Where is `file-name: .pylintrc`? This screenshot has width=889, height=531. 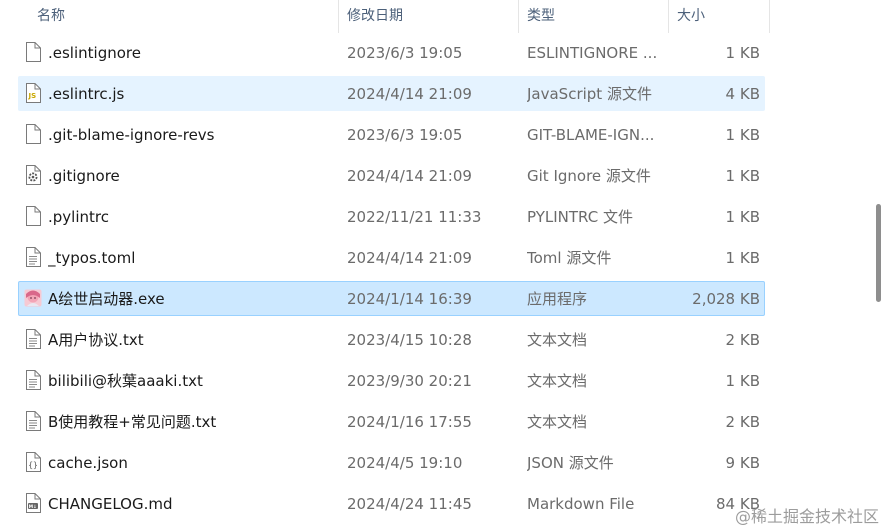 file-name: .pylintrc is located at coordinates (78, 217).